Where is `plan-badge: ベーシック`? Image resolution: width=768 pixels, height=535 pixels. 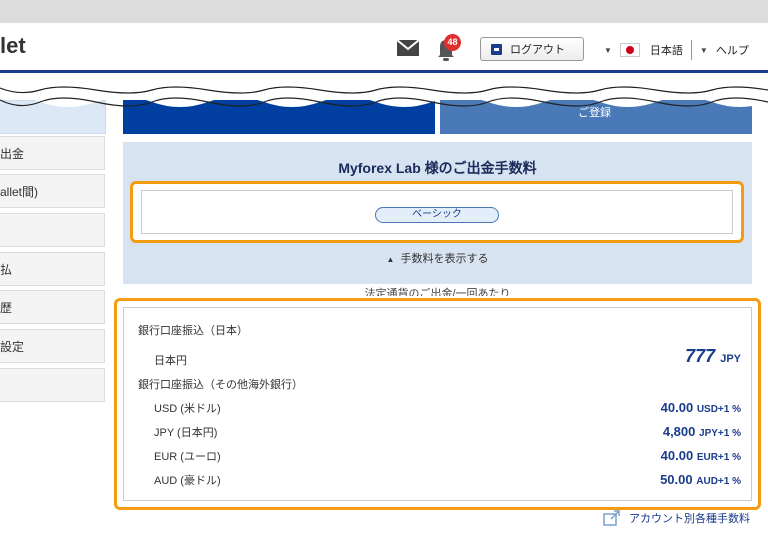 plan-badge: ベーシック is located at coordinates (437, 215).